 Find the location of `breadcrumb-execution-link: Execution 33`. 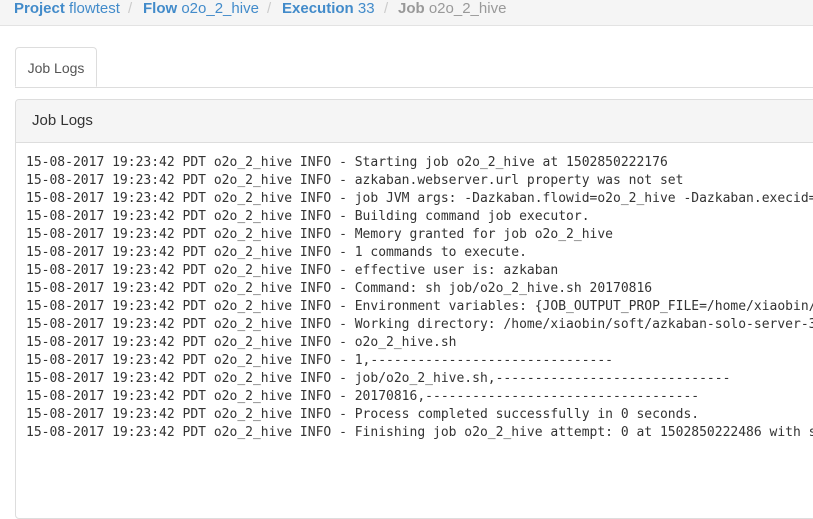

breadcrumb-execution-link: Execution 33 is located at coordinates (328, 8).